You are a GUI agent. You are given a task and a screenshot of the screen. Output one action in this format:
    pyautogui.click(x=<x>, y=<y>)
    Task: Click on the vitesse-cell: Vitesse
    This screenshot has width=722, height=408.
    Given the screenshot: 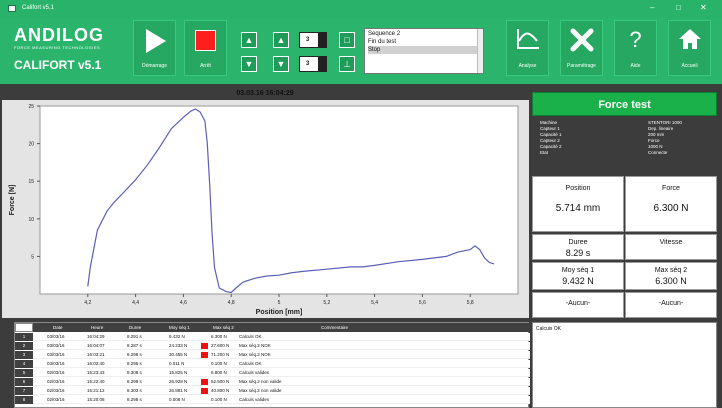 What is the action you would take?
    pyautogui.click(x=671, y=247)
    